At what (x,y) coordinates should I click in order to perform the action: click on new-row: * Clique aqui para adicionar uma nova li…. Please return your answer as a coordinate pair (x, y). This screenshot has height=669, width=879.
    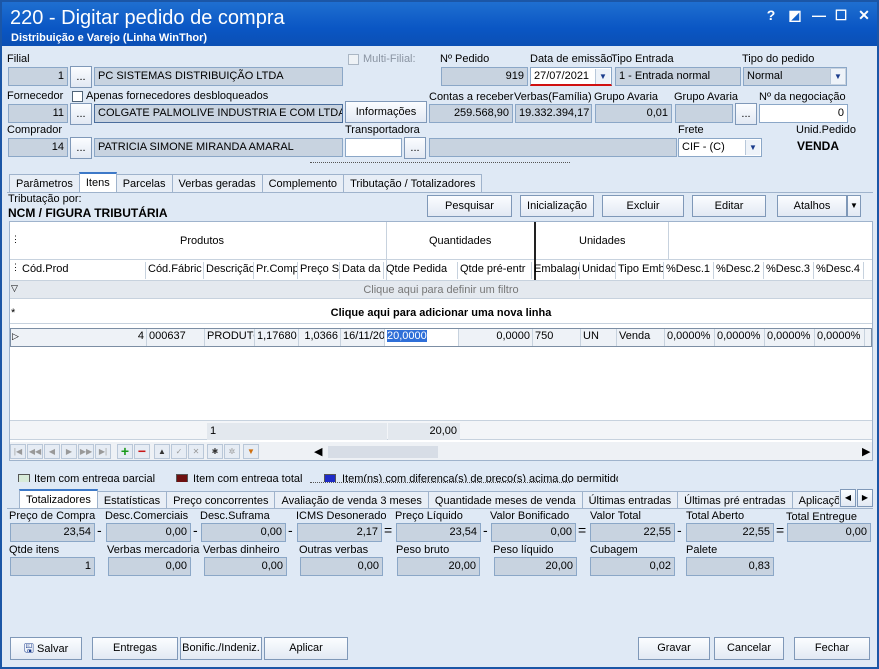
    Looking at the image, I should click on (441, 314).